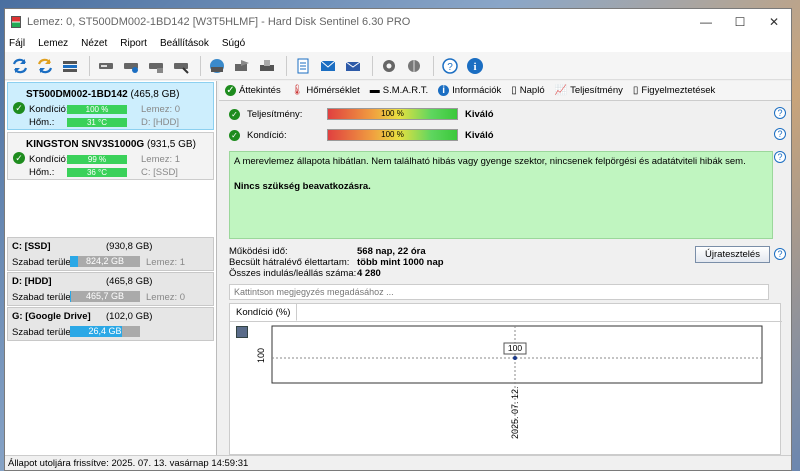 The width and height of the screenshot is (800, 471). What do you see at coordinates (674, 90) in the screenshot?
I see `tab-alerts: ▯ Figyelmeztetések` at bounding box center [674, 90].